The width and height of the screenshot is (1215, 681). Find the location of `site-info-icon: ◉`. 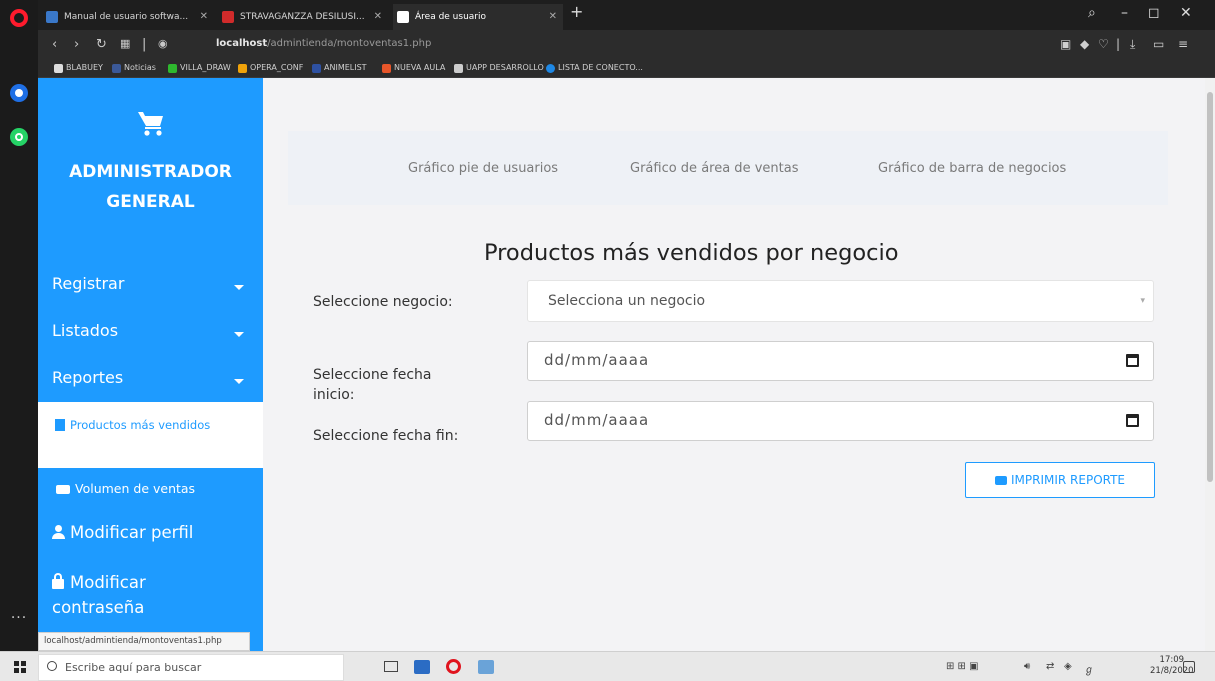

site-info-icon: ◉ is located at coordinates (163, 43).